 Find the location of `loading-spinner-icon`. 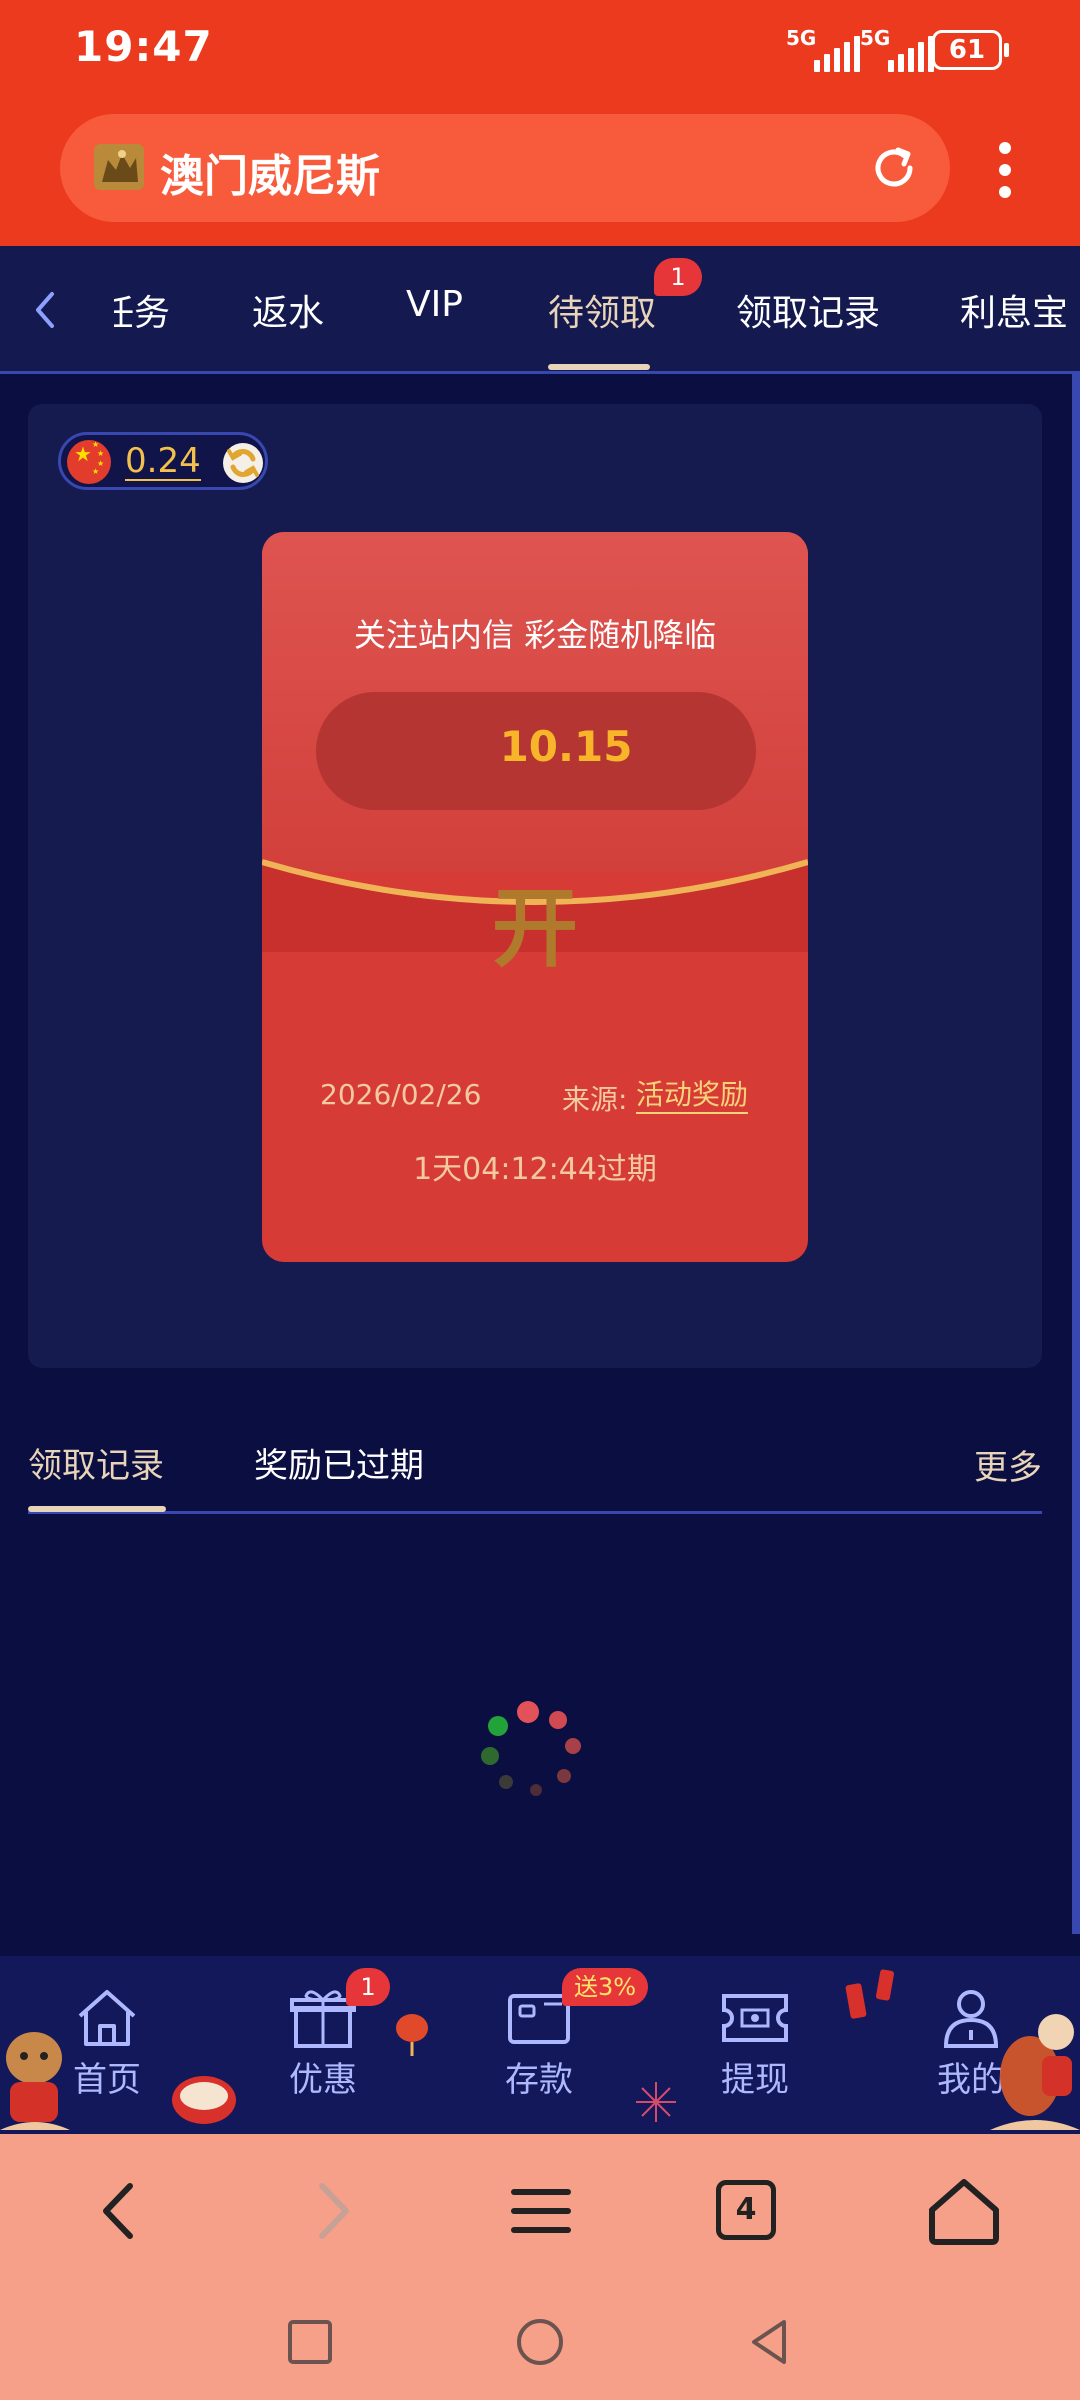

loading-spinner-icon is located at coordinates (531, 1748).